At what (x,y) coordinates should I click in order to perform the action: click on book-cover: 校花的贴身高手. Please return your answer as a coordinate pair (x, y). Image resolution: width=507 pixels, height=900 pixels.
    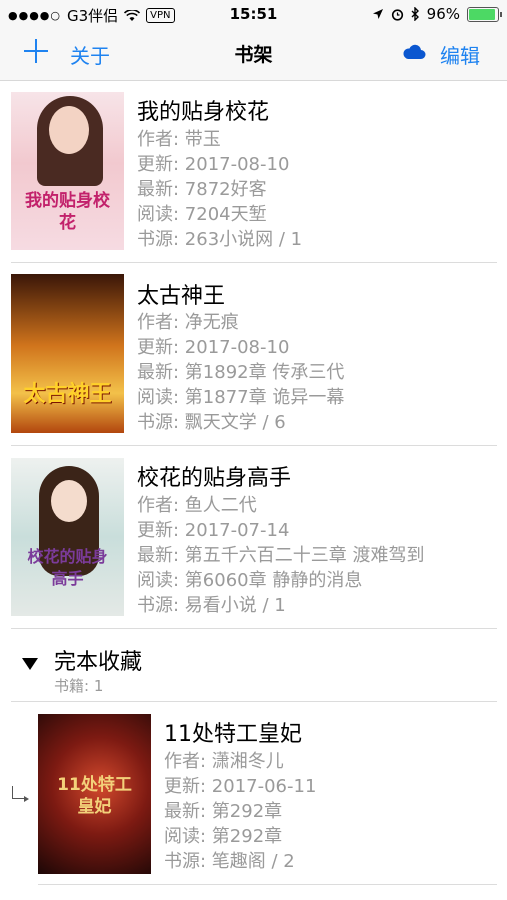
    Looking at the image, I should click on (67, 537).